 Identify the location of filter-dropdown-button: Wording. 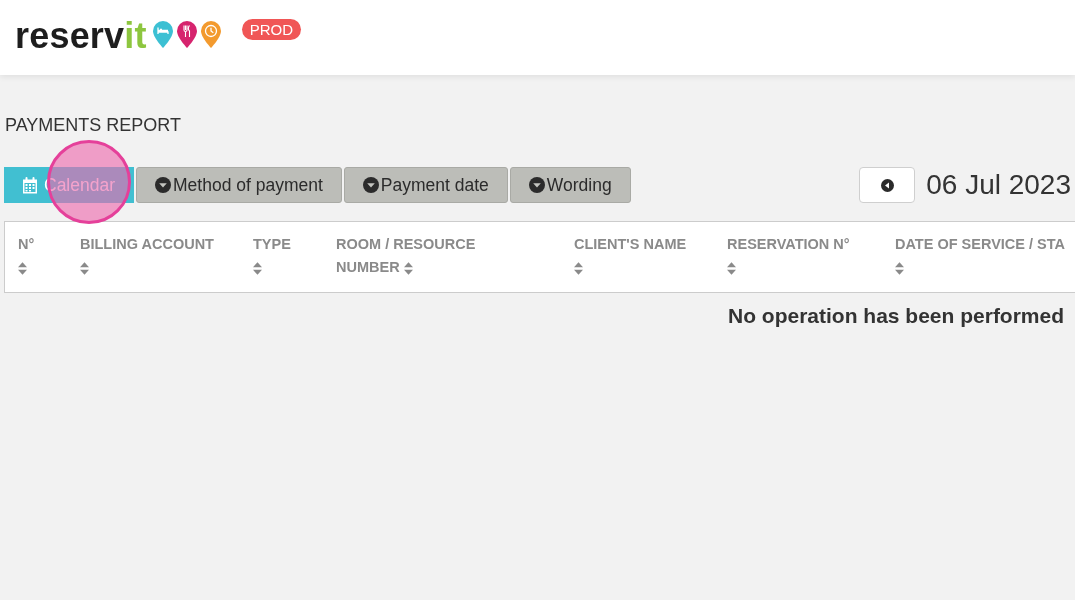
(570, 185).